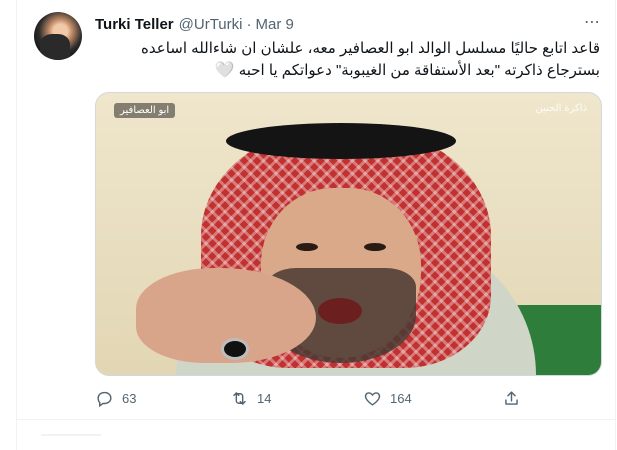  I want to click on reply-button: 63, so click(115, 398).